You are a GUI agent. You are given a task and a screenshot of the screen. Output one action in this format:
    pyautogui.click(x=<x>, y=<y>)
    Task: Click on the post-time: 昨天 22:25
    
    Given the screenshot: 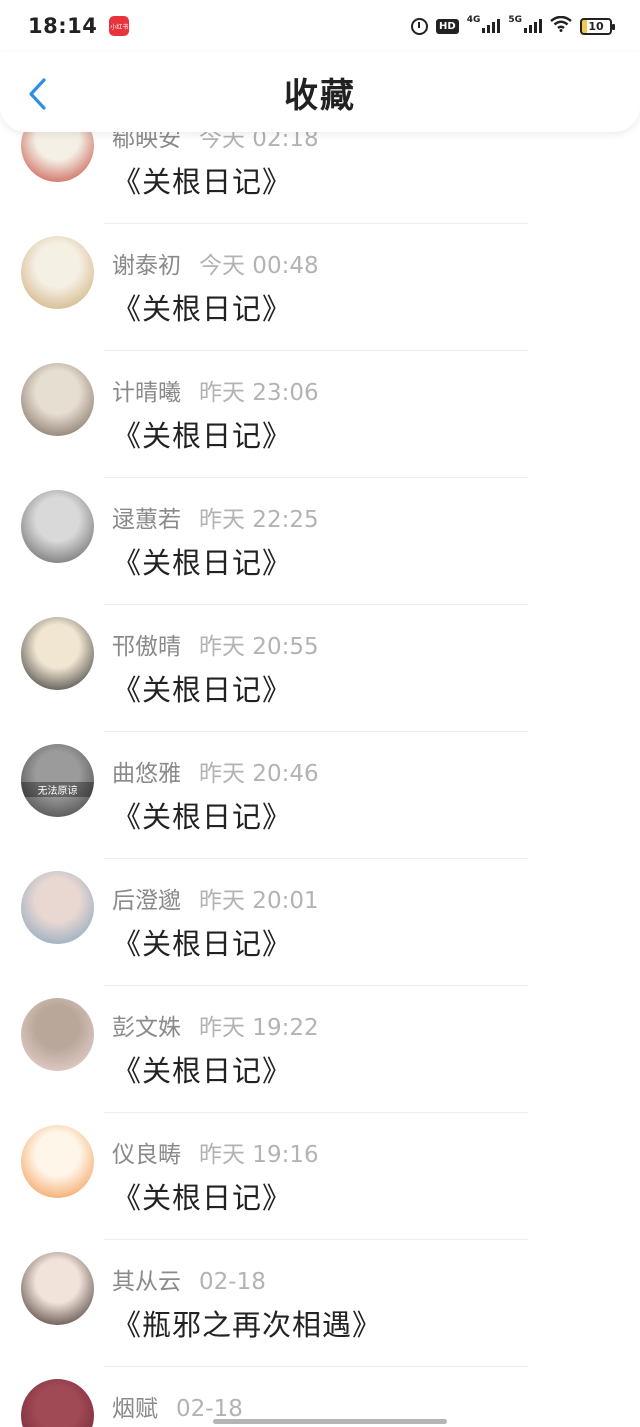 What is the action you would take?
    pyautogui.click(x=259, y=520)
    